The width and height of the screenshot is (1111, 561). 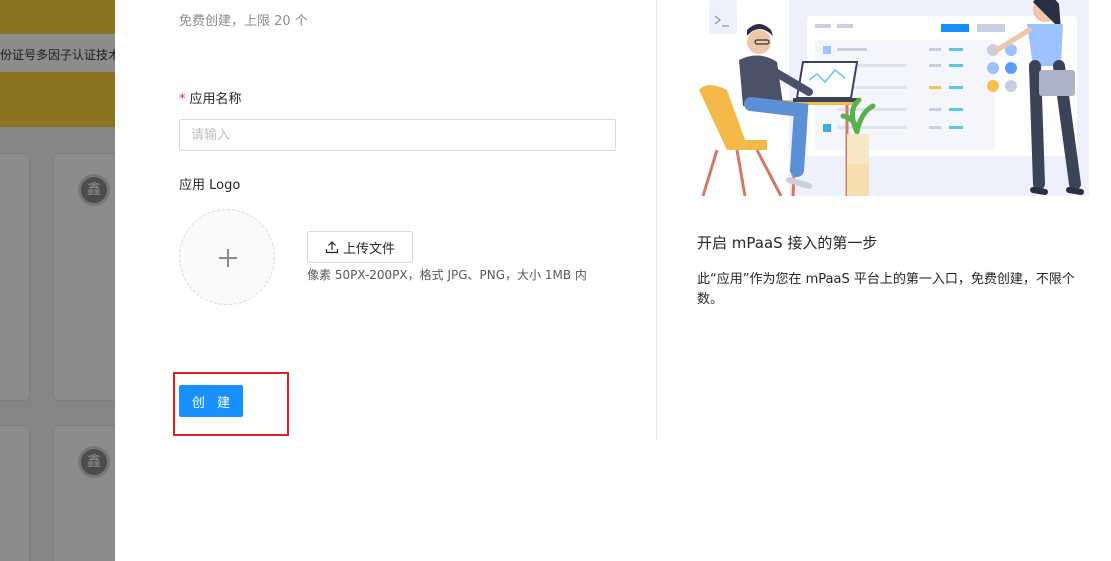 What do you see at coordinates (656, 220) in the screenshot?
I see `pane-divider` at bounding box center [656, 220].